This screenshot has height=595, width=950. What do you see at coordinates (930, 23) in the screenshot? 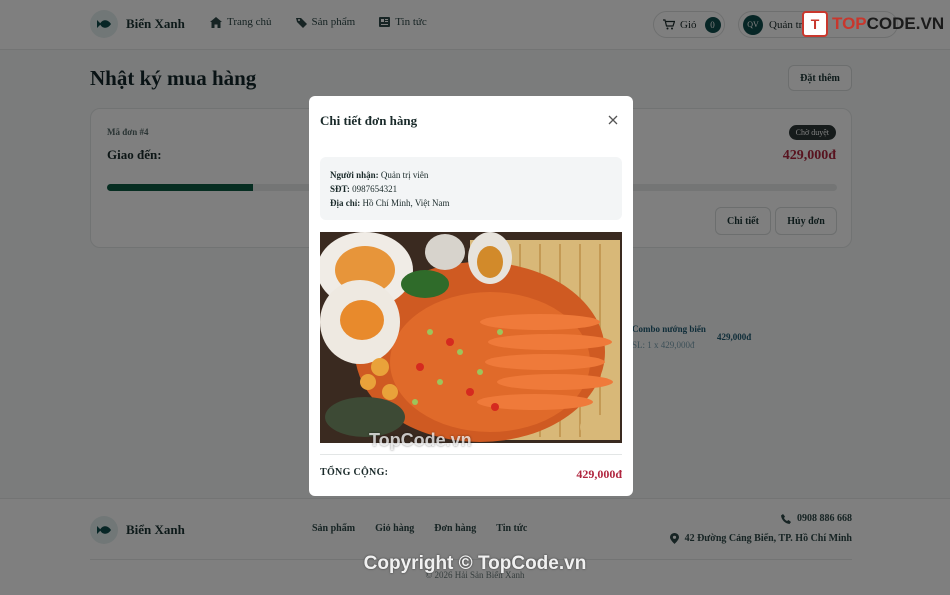
I see `watermark-logo-vn: .VN` at bounding box center [930, 23].